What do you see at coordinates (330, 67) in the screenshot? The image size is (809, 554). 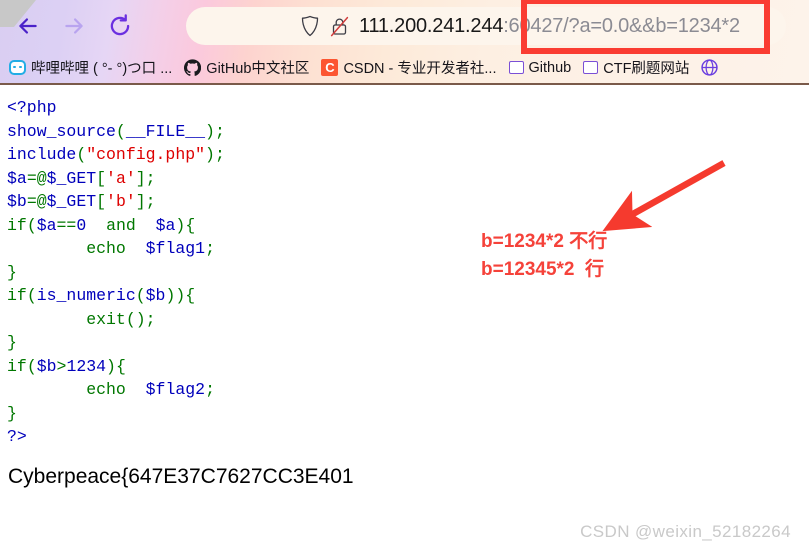 I see `csdn-icon: C` at bounding box center [330, 67].